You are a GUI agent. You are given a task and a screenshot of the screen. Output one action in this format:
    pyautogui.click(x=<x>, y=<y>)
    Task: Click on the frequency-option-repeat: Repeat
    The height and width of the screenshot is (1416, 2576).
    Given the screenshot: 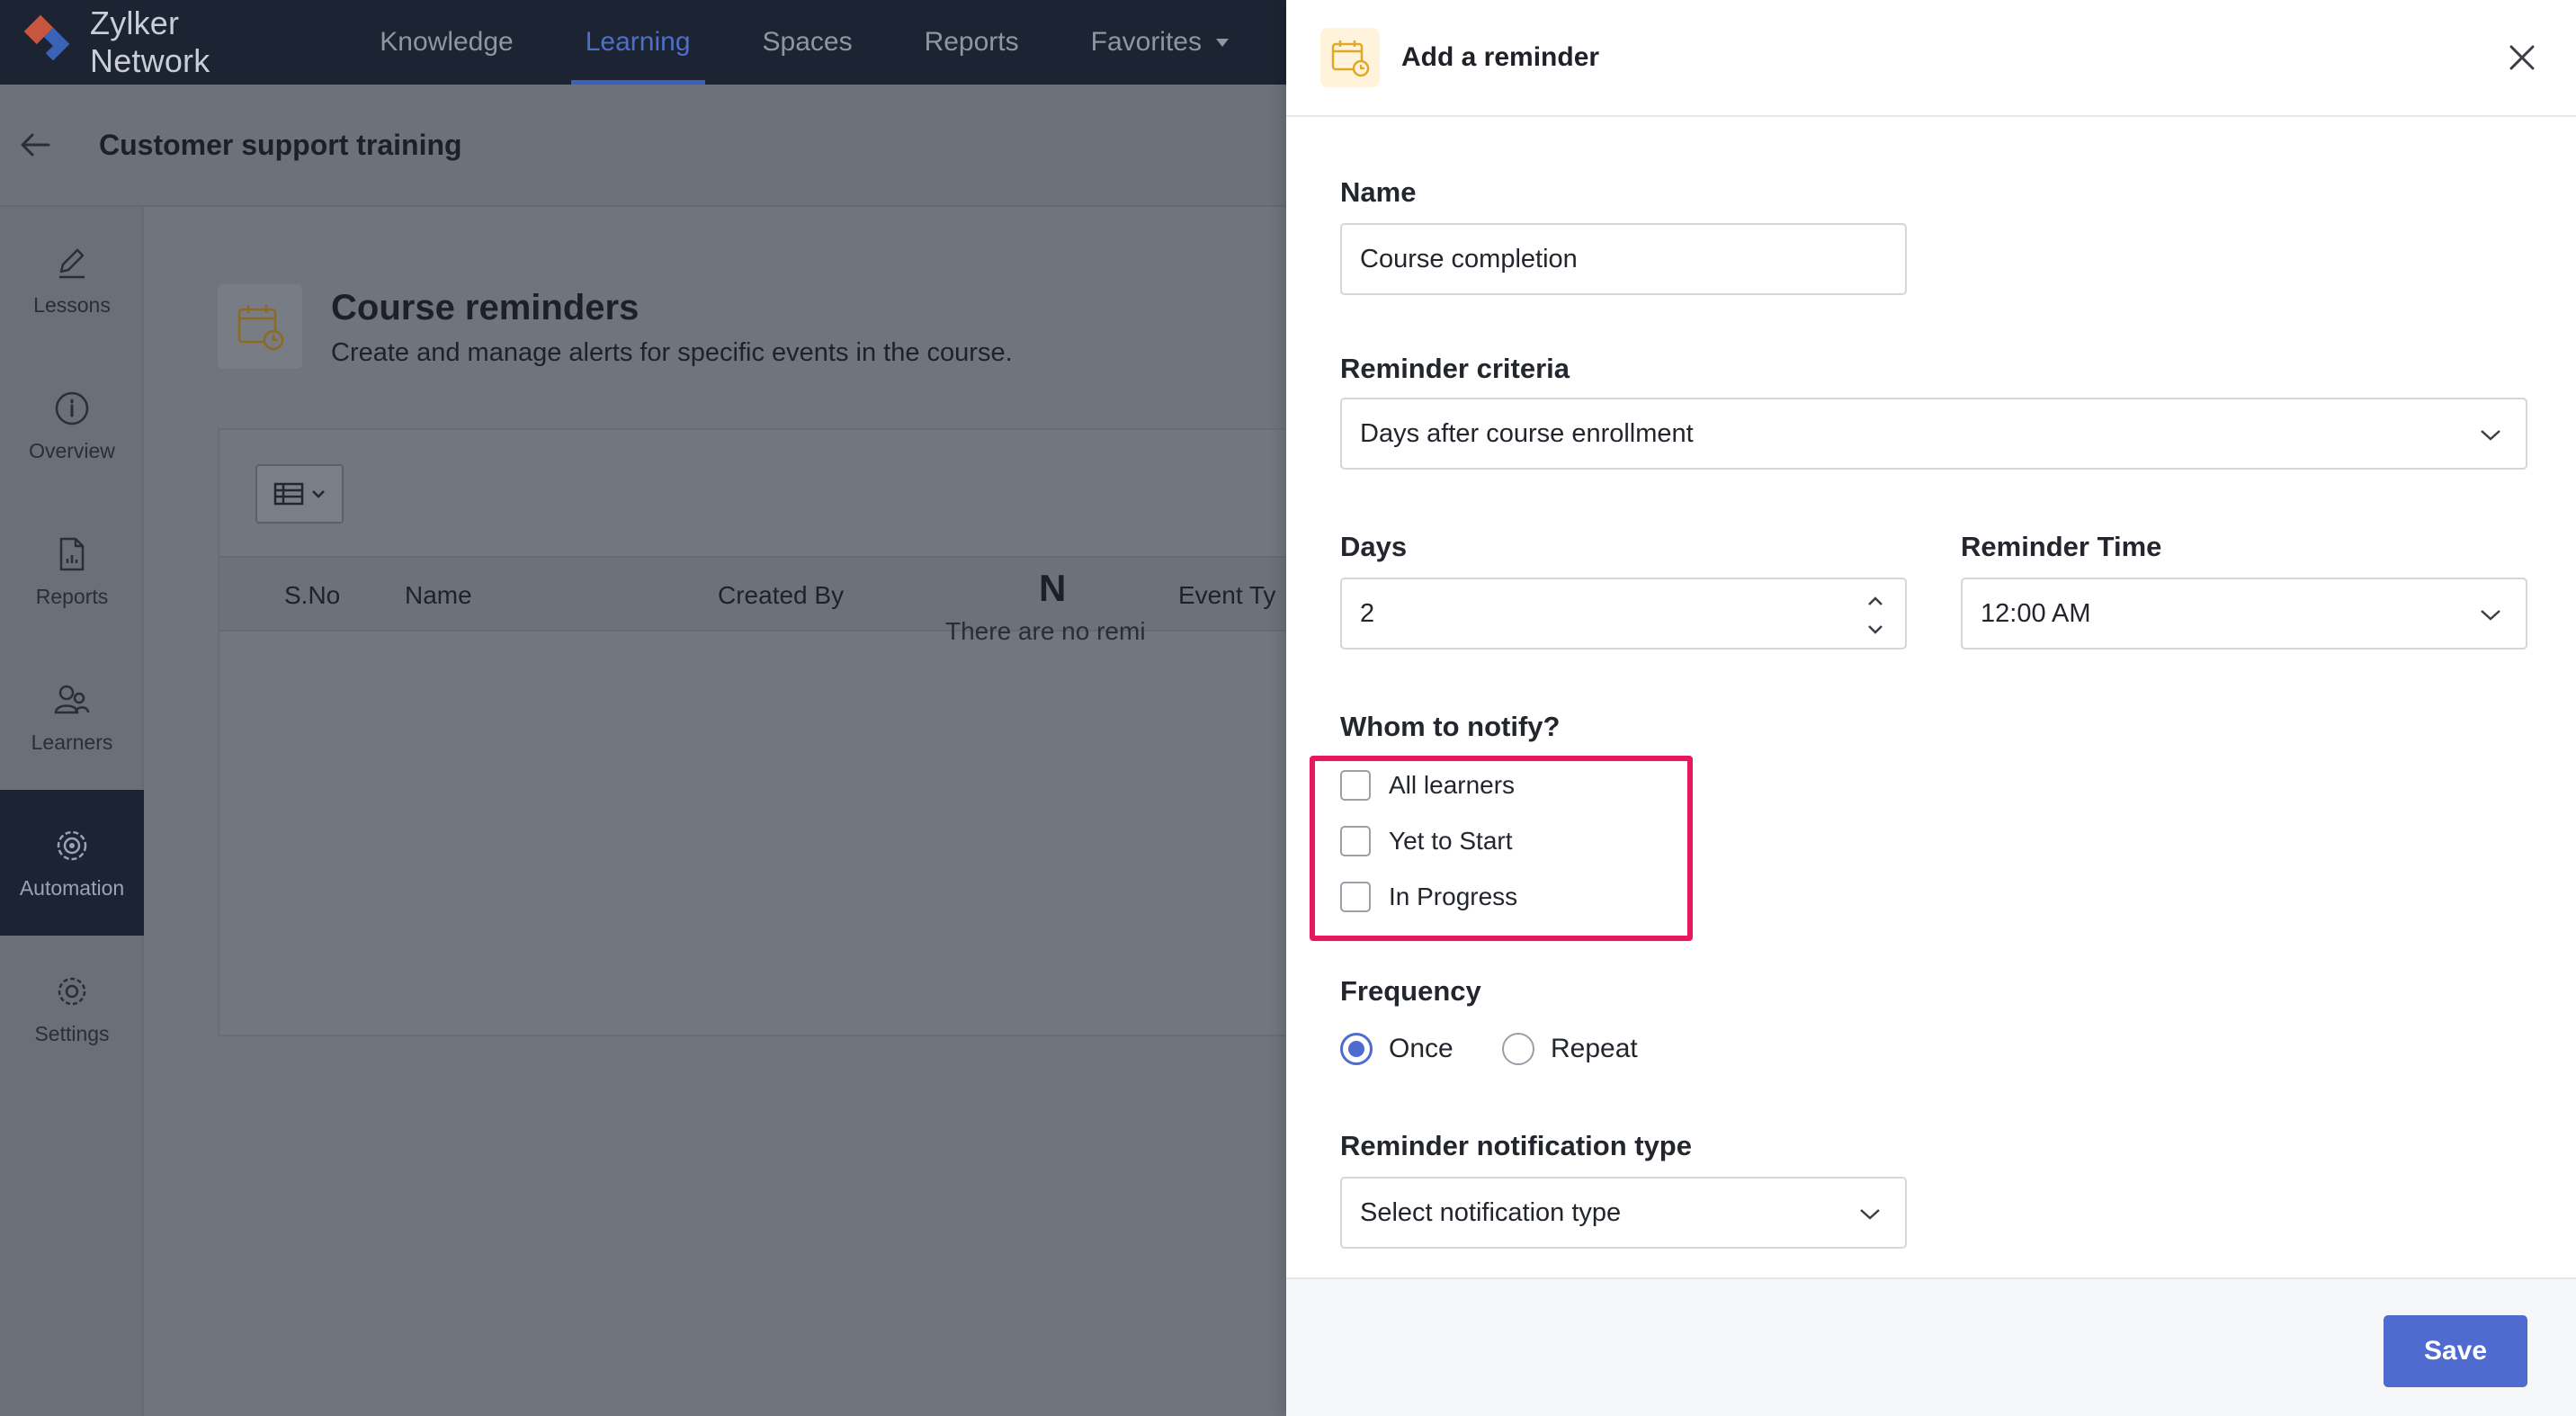 What is the action you would take?
    pyautogui.click(x=1570, y=1049)
    